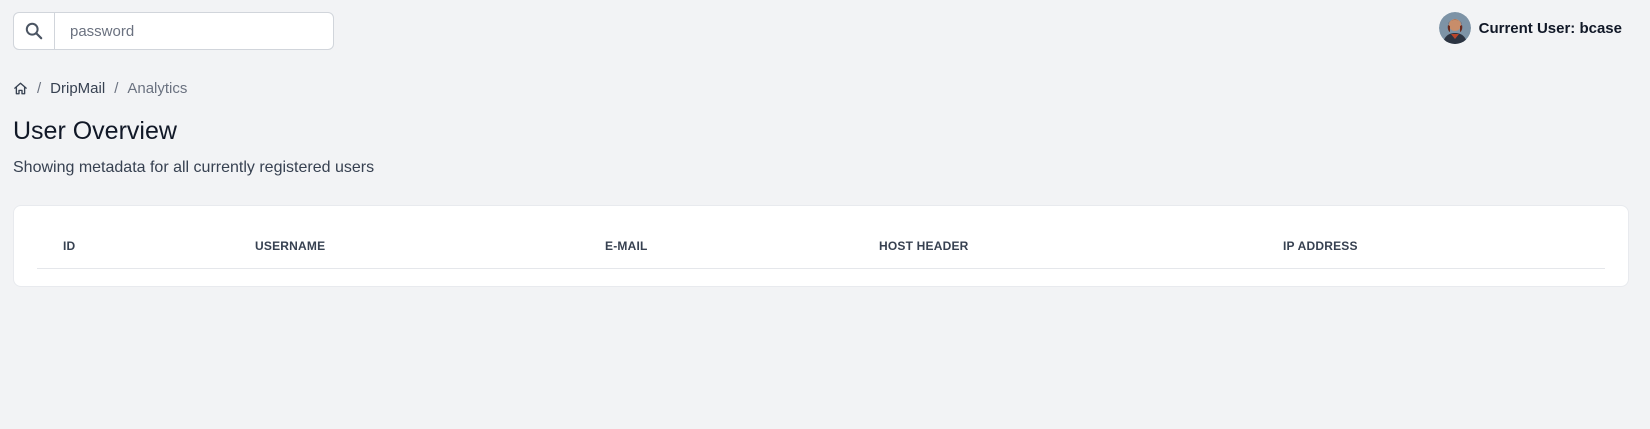 This screenshot has width=1650, height=429. What do you see at coordinates (825, 30) in the screenshot?
I see `top-bar: Current User: bcase` at bounding box center [825, 30].